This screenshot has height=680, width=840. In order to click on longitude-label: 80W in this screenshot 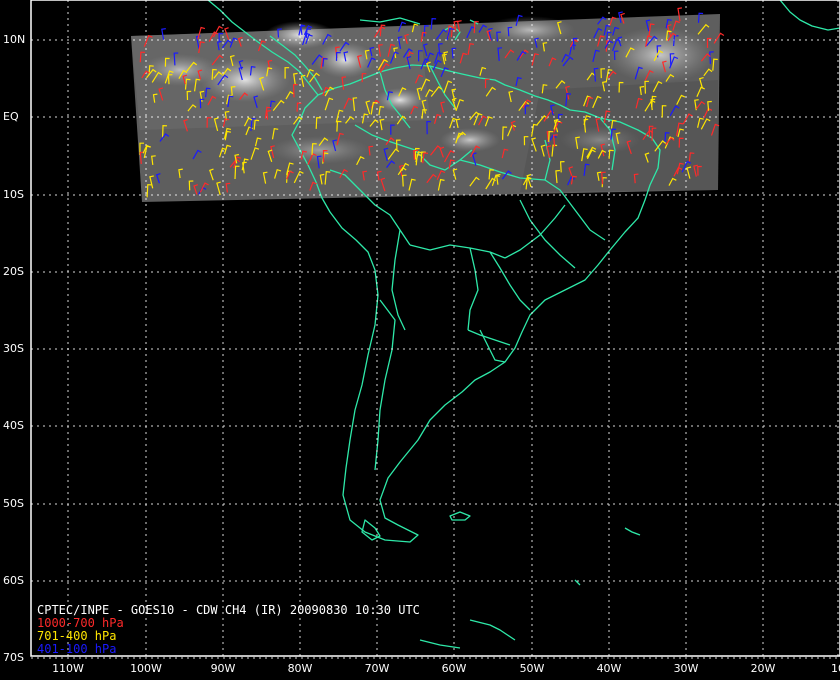, I will do `click(300, 668)`.